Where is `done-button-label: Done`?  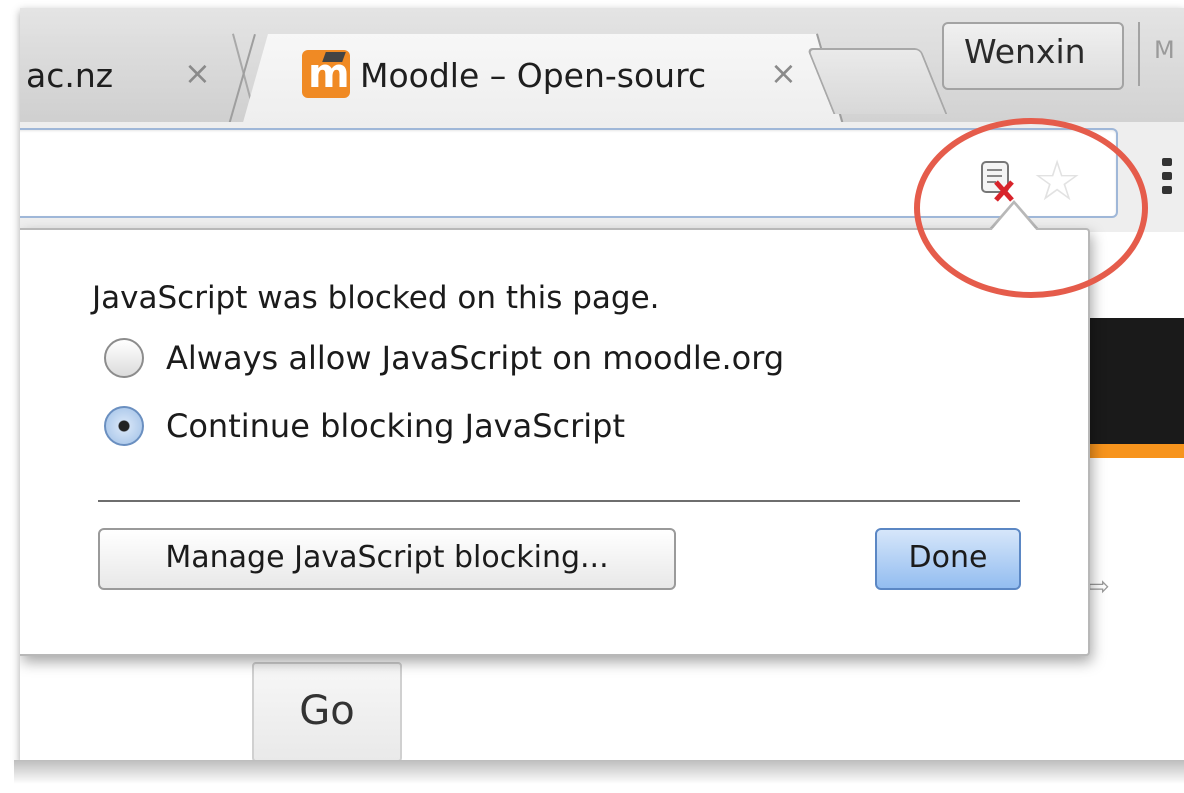 done-button-label: Done is located at coordinates (948, 557).